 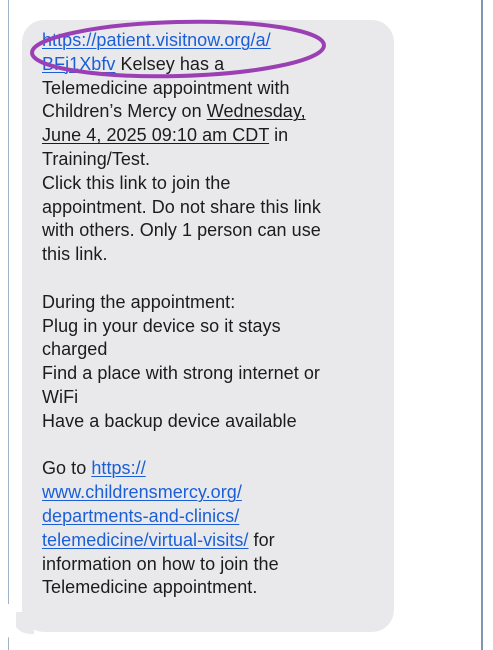 I want to click on virtual-visits-link-cont: departments-and-clinics/, so click(x=140, y=516).